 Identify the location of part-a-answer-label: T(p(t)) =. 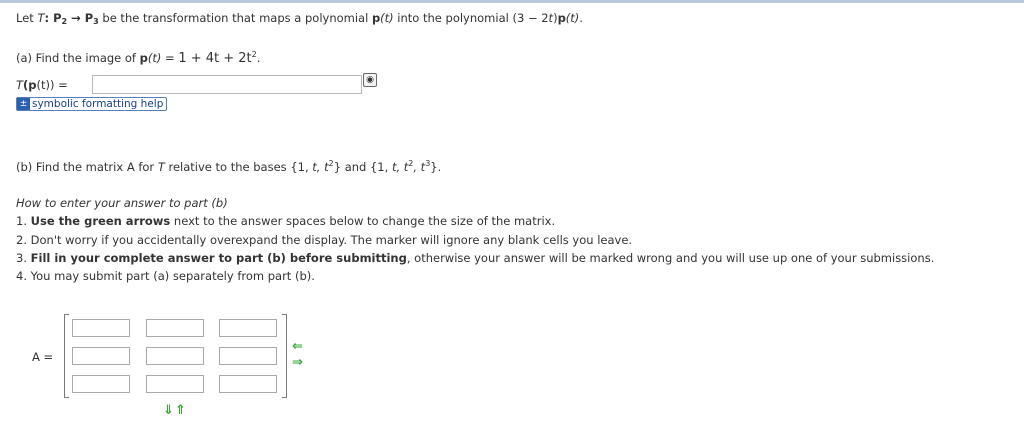
(42, 85).